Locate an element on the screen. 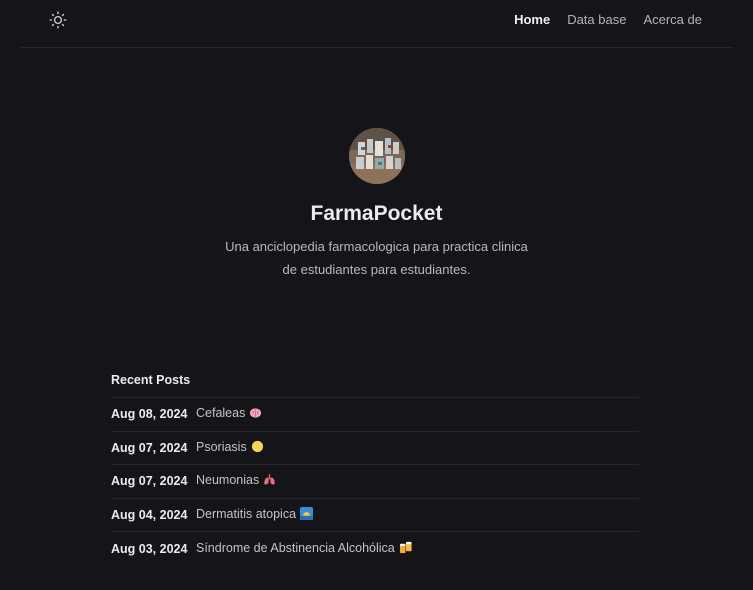  post-title-link: Psoriasis is located at coordinates (230, 448).